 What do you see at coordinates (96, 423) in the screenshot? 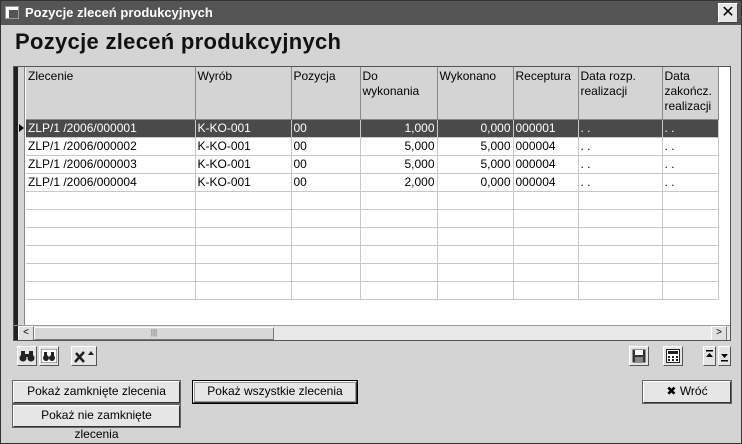
I see `show-not-closed-orders-button: Pokaż nie zamknięte zlecenia` at bounding box center [96, 423].